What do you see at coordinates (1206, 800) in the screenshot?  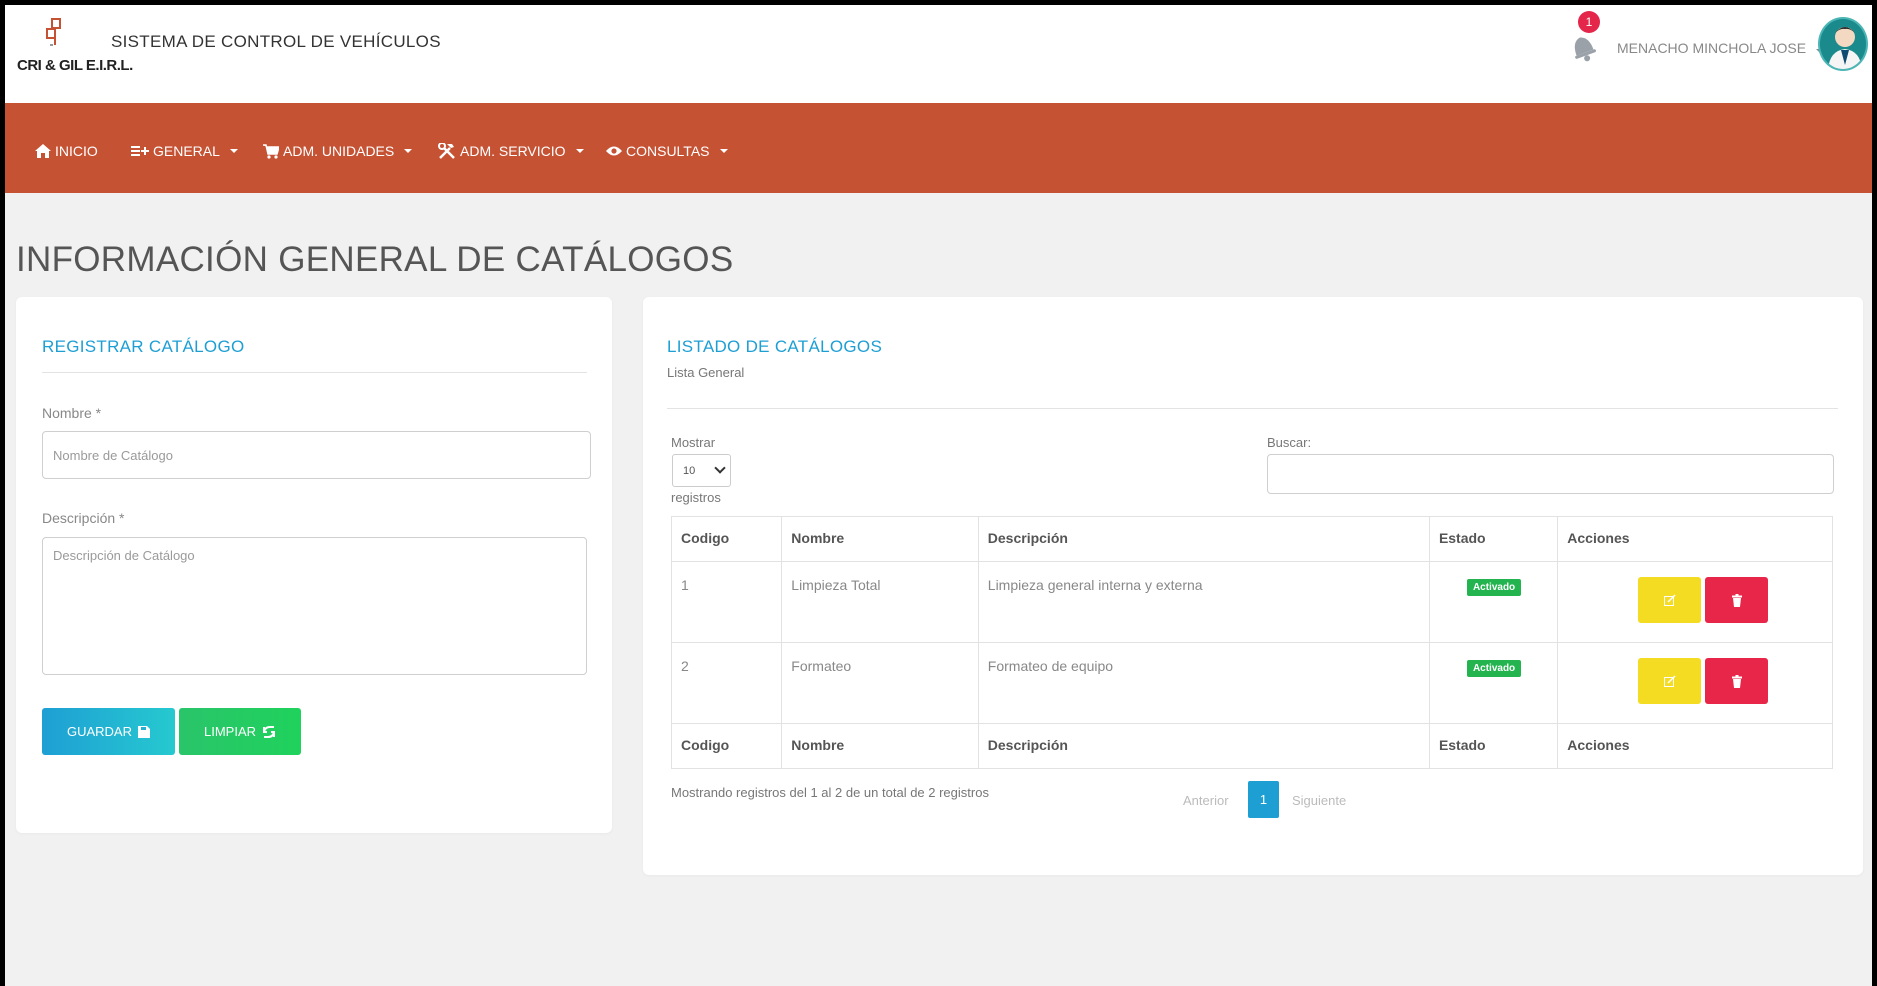 I see `prev-page-link: Anterior` at bounding box center [1206, 800].